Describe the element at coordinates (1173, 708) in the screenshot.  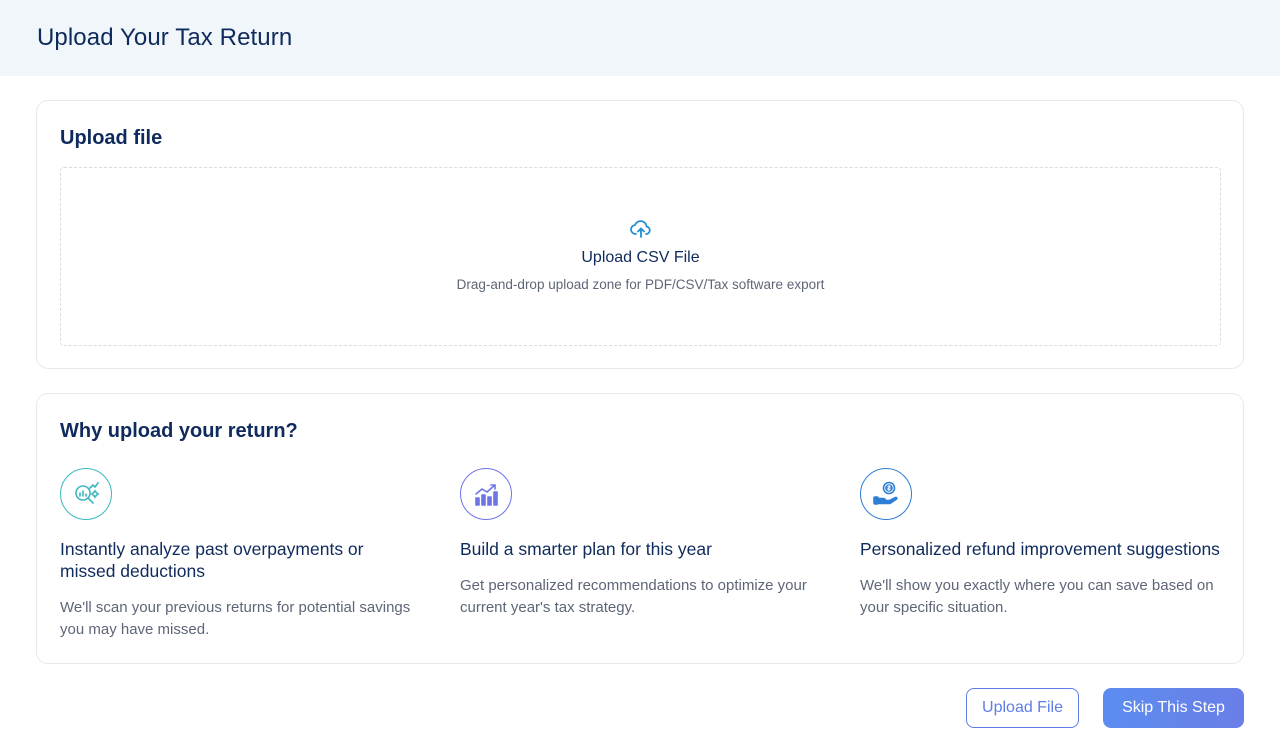
I see `skip-step-button: Skip This Step` at that location.